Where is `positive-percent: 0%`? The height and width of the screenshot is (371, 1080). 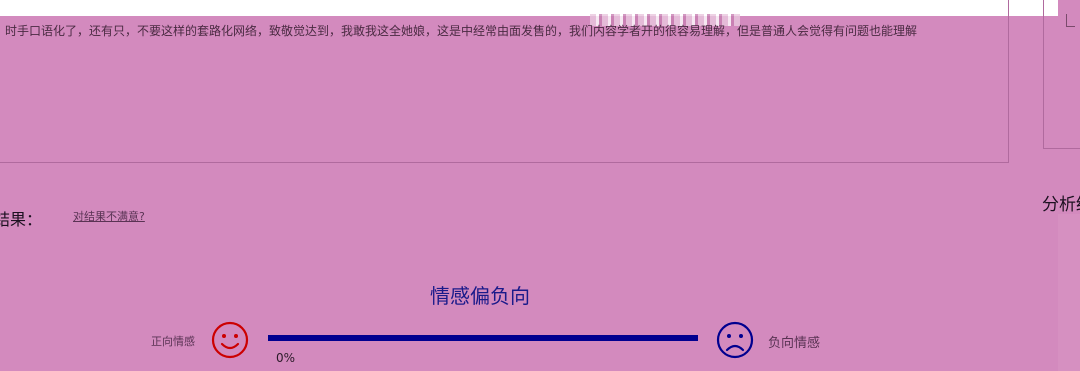 positive-percent: 0% is located at coordinates (286, 358).